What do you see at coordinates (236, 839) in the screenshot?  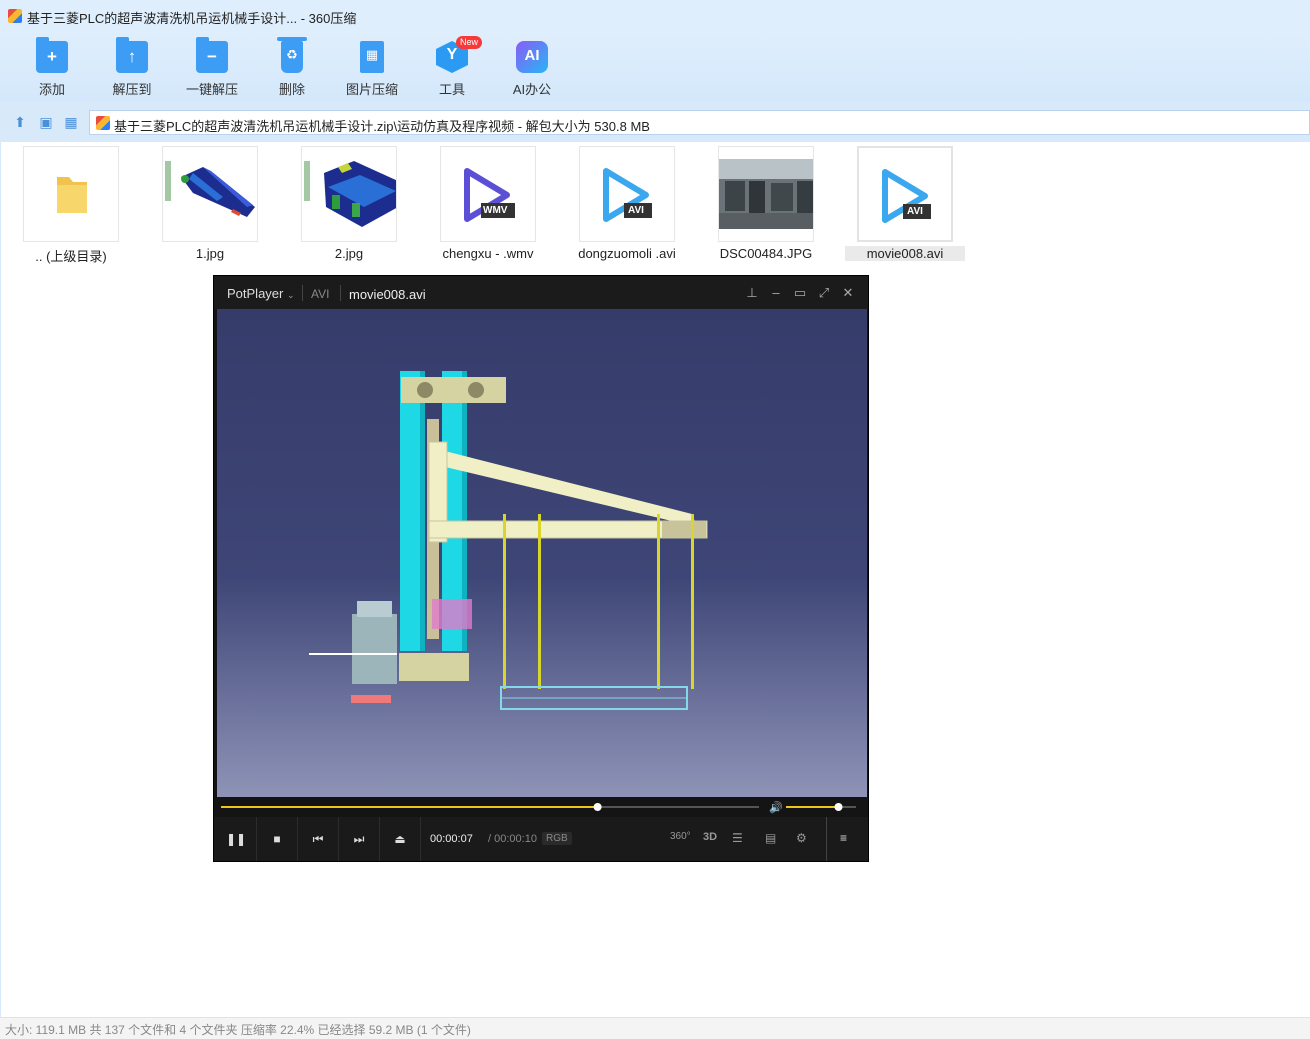 I see `pause-icon: ❚❚` at bounding box center [236, 839].